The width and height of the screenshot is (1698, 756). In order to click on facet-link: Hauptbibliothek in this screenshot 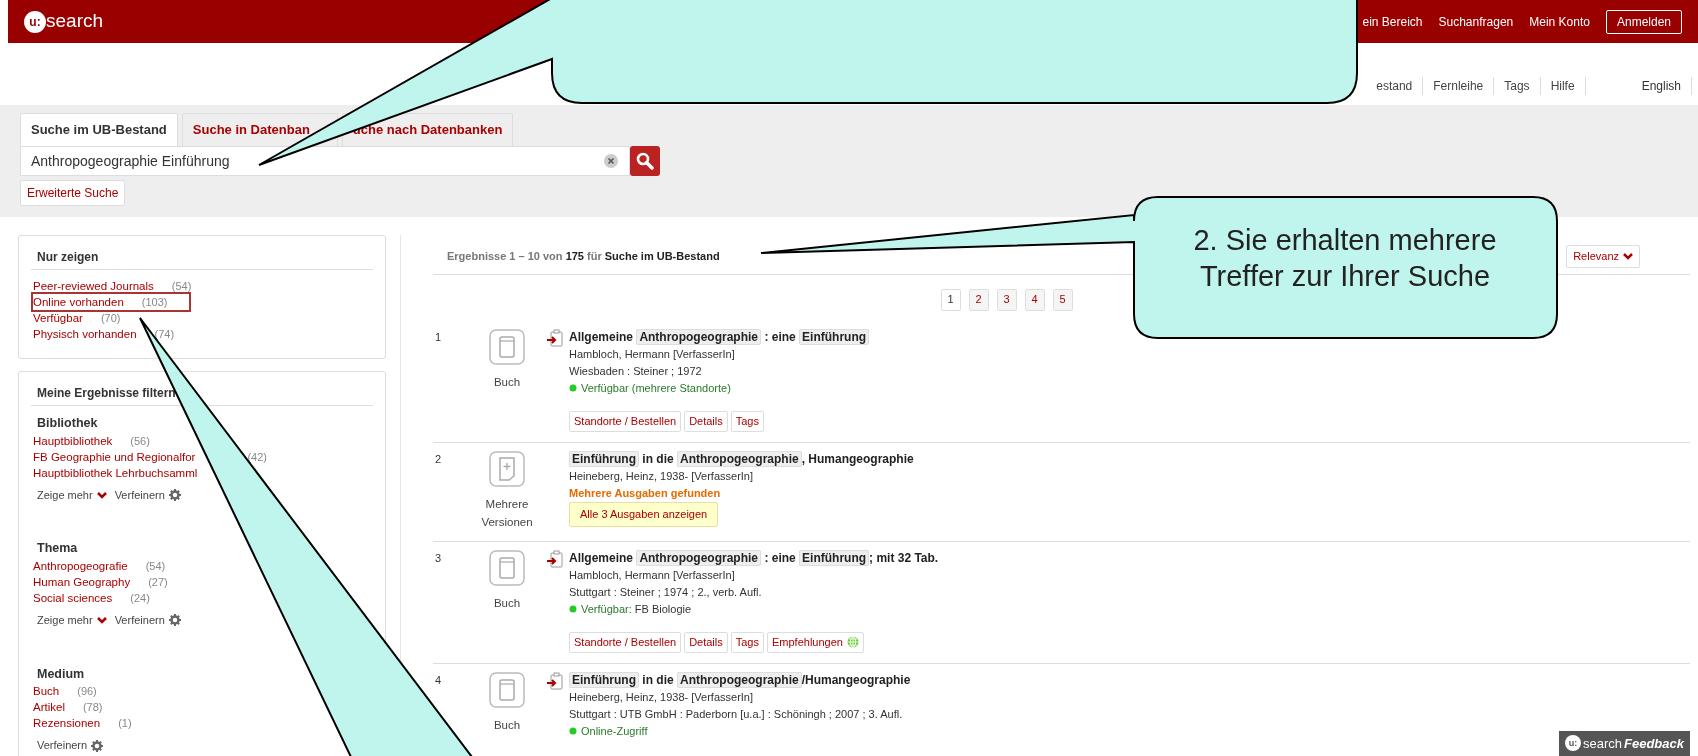, I will do `click(73, 440)`.